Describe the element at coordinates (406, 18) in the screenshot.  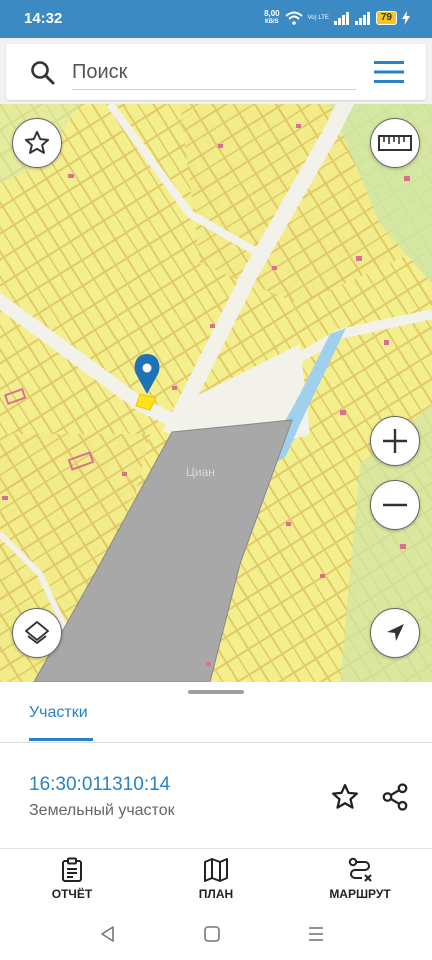
I see `charging-icon` at that location.